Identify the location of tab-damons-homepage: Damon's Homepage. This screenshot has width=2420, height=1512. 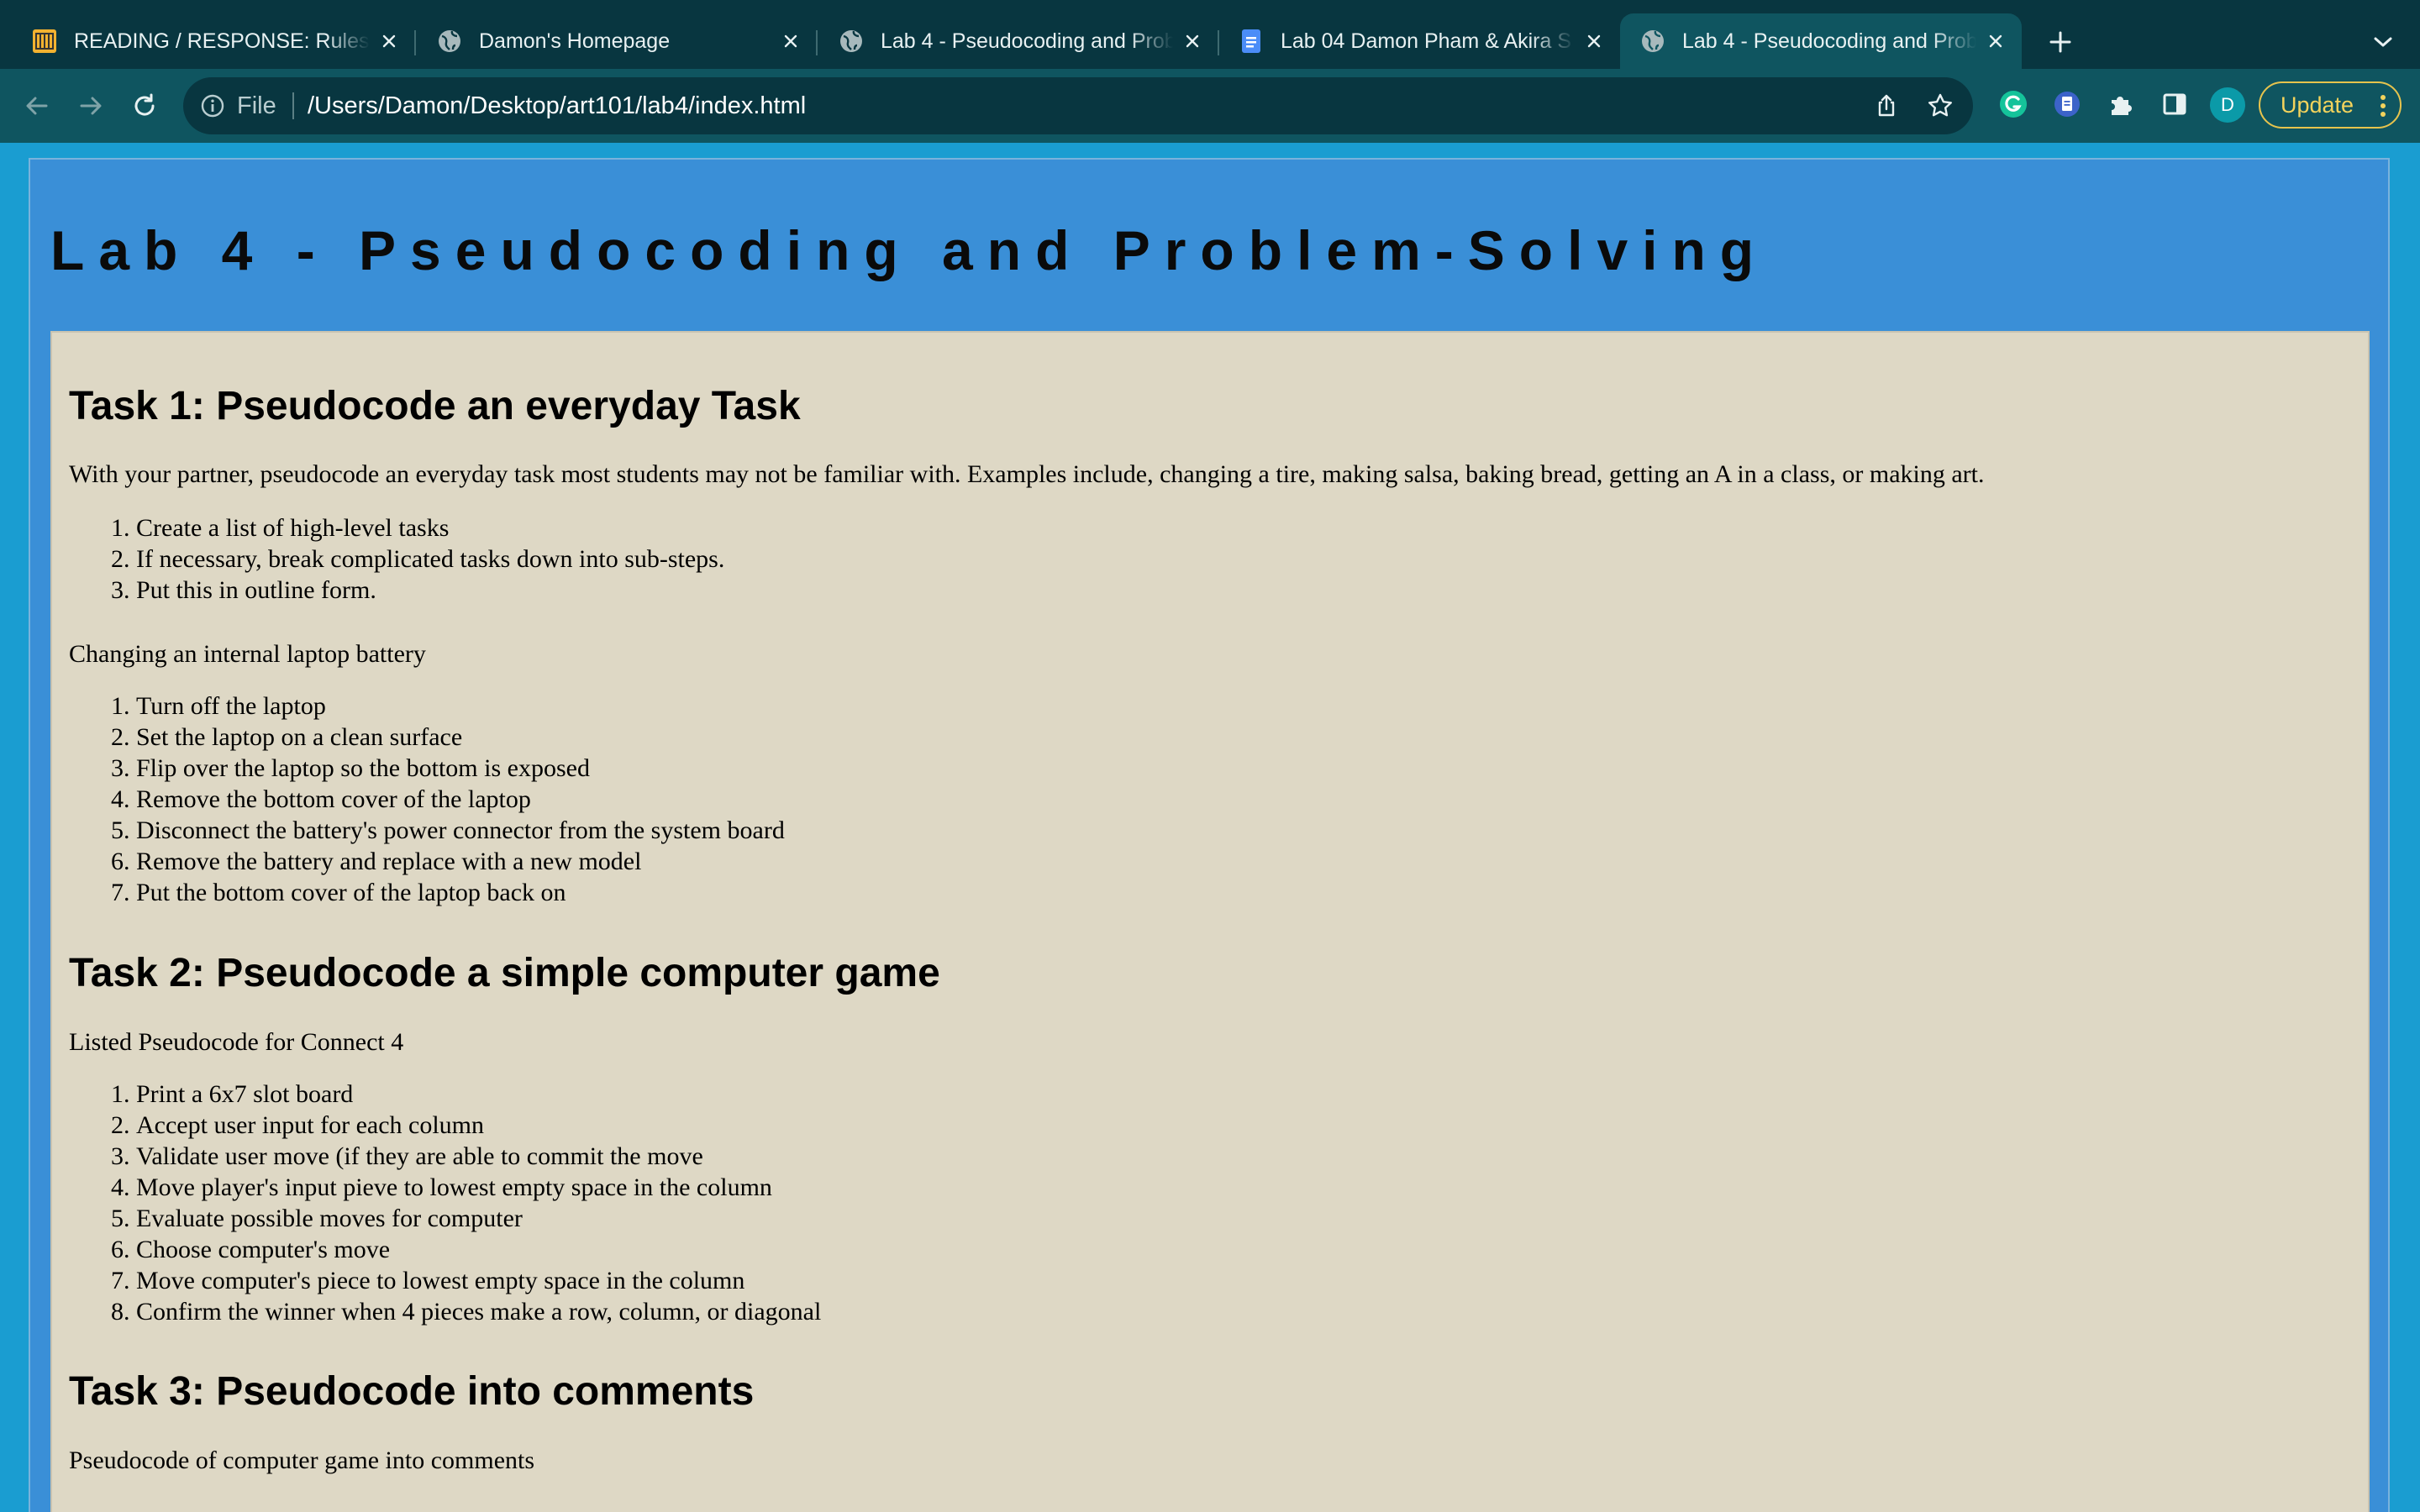
(616, 41).